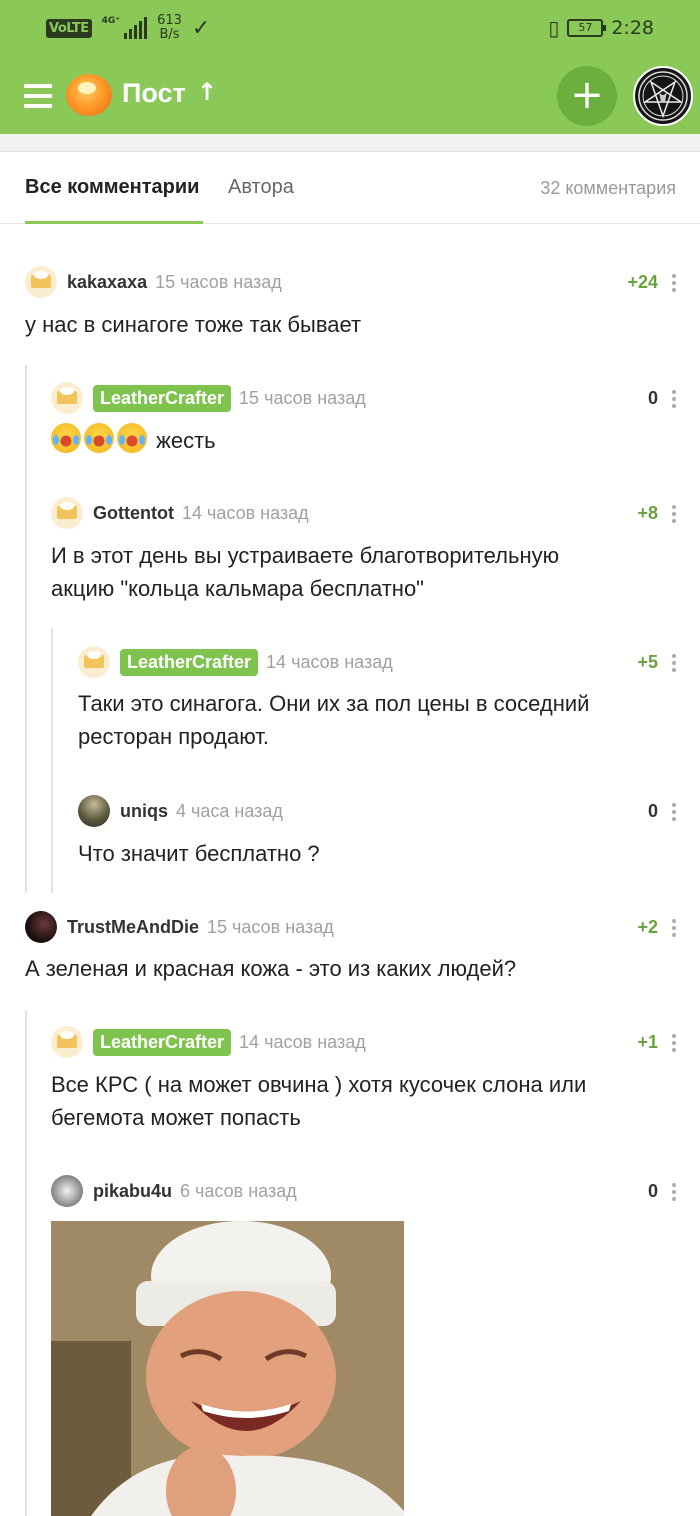  I want to click on username: TrustMeAndDie, so click(133, 927).